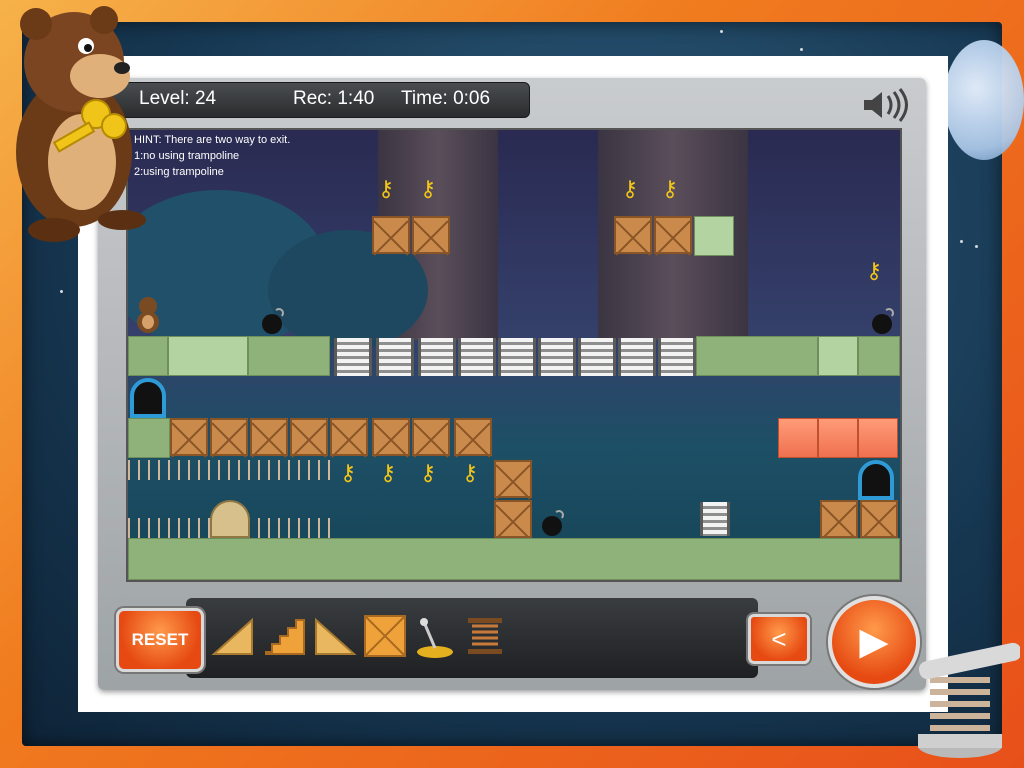  What do you see at coordinates (334, 98) in the screenshot?
I see `record-label: Rec: 1:40` at bounding box center [334, 98].